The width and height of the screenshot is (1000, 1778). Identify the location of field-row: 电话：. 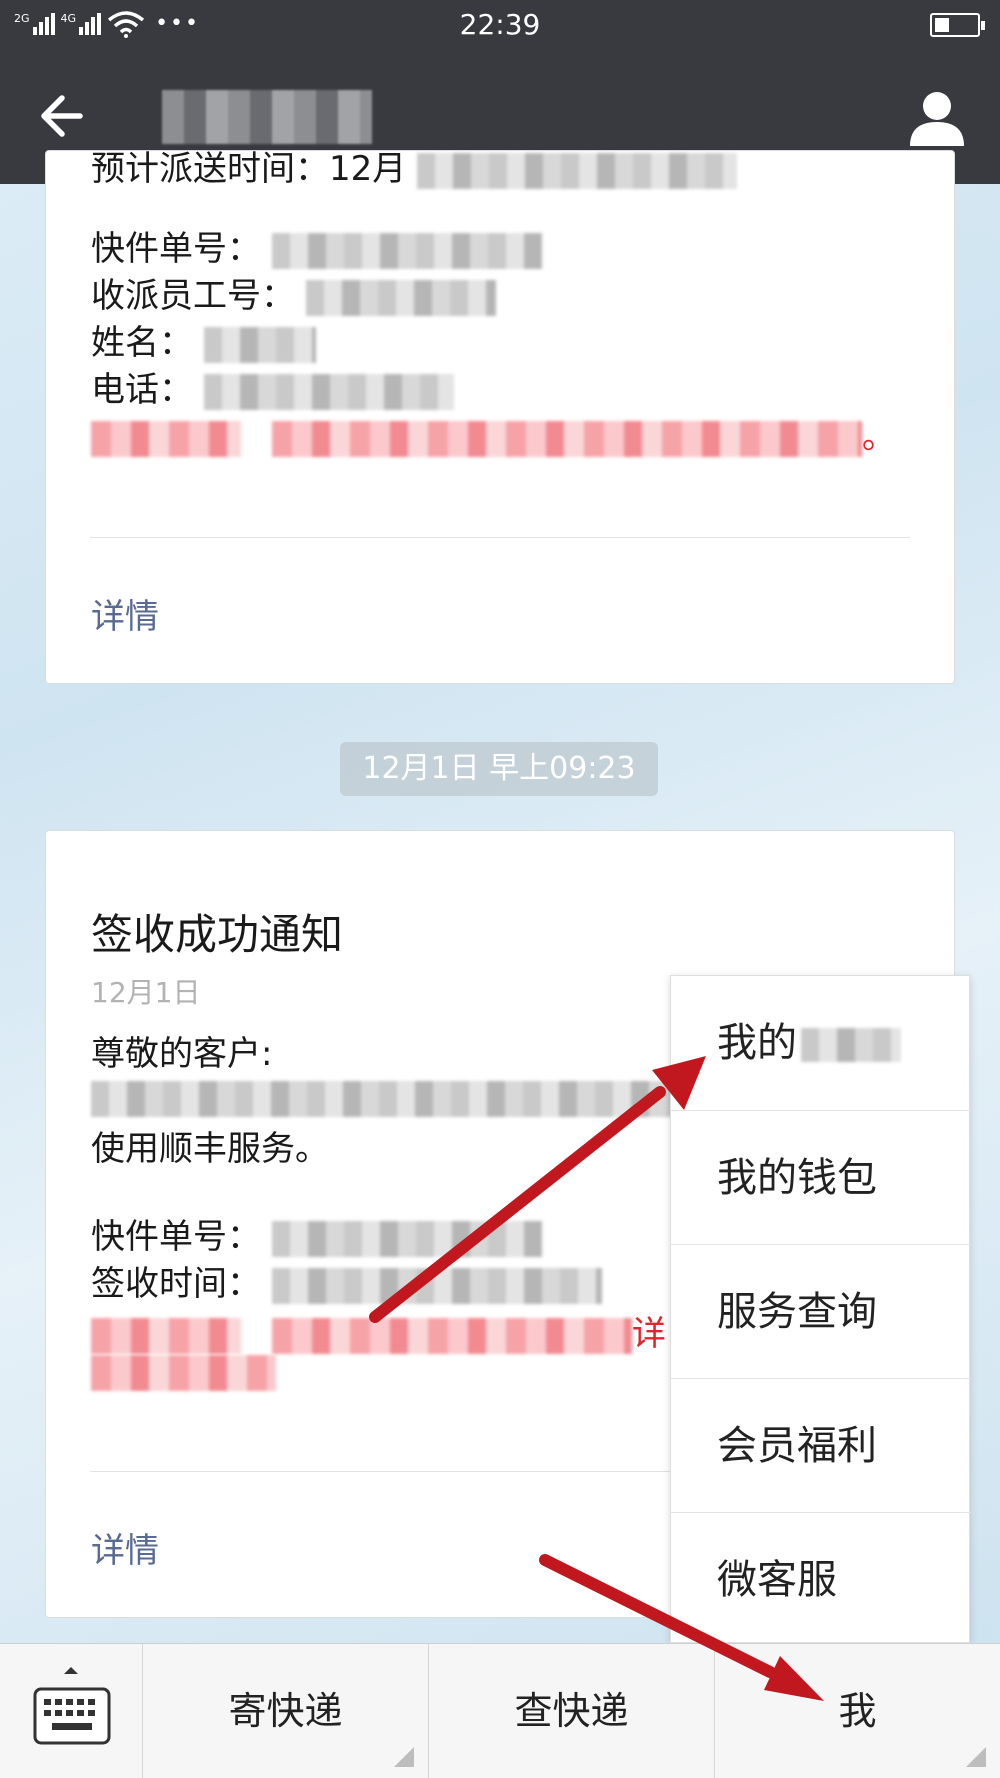
(272, 386).